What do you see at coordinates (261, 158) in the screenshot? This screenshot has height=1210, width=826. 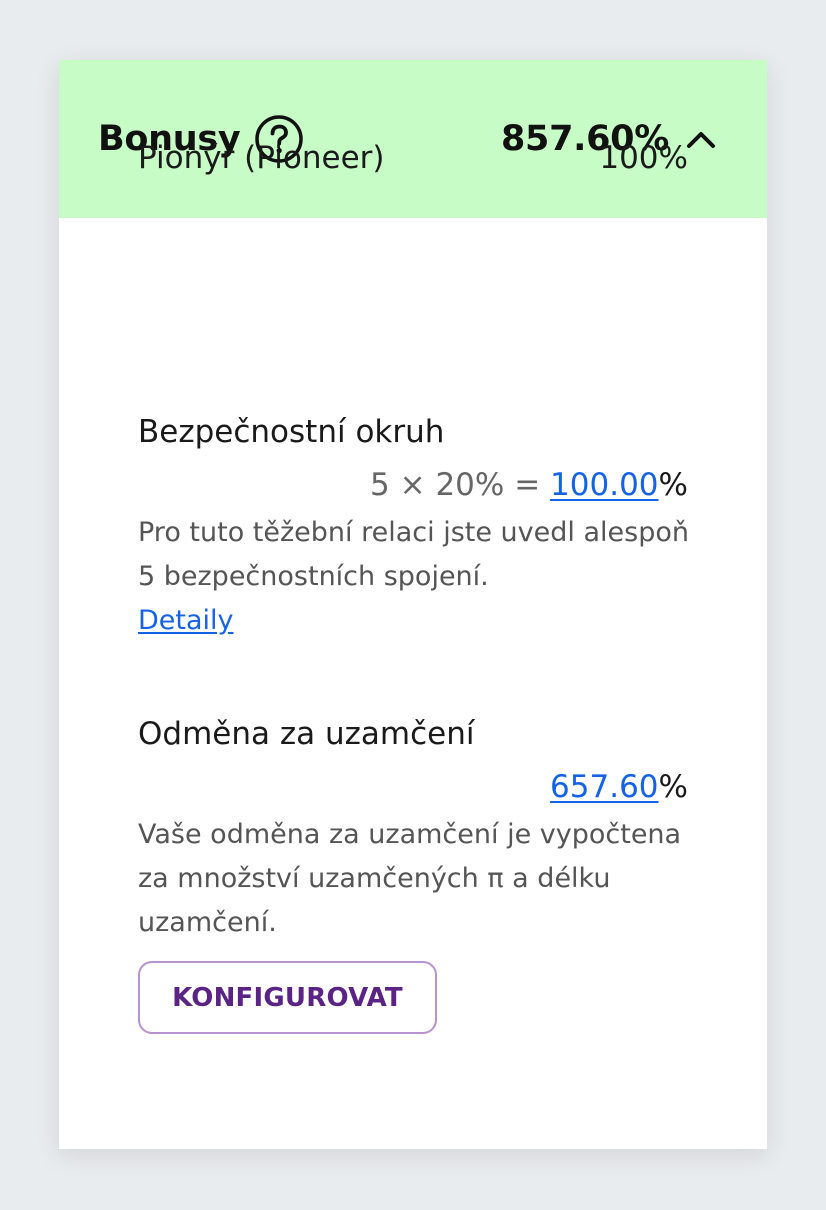 I see `pioneer-label: Pionýr (Pioneer)` at bounding box center [261, 158].